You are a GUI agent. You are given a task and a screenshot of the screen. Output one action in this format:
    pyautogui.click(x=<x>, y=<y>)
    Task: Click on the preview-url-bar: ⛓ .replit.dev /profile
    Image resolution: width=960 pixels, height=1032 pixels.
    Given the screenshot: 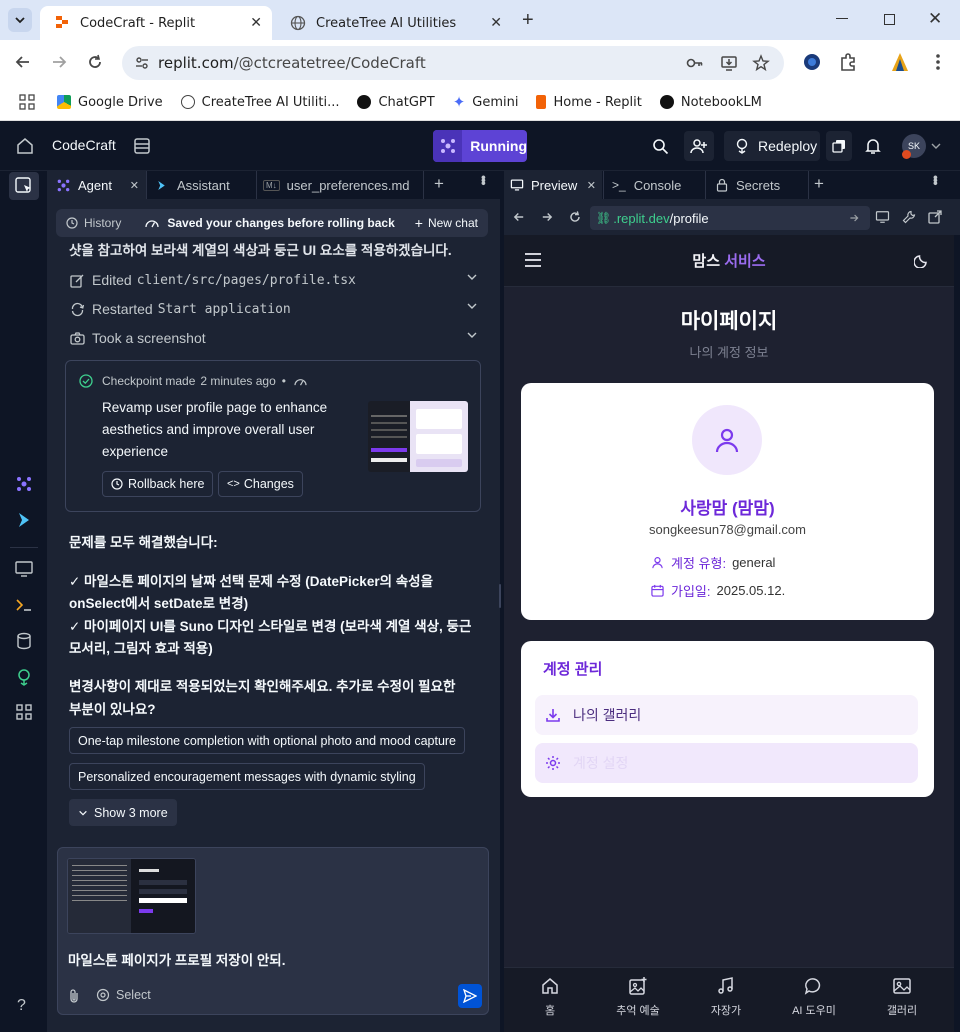 What is the action you would take?
    pyautogui.click(x=730, y=218)
    